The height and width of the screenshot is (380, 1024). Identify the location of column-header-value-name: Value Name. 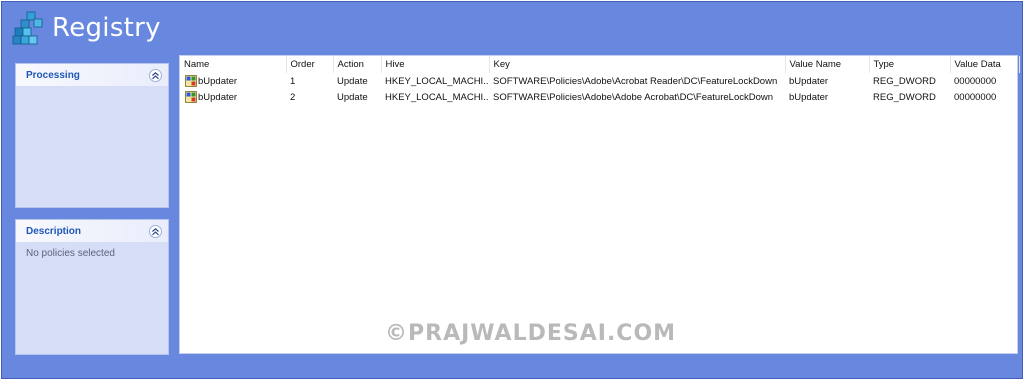
(827, 64).